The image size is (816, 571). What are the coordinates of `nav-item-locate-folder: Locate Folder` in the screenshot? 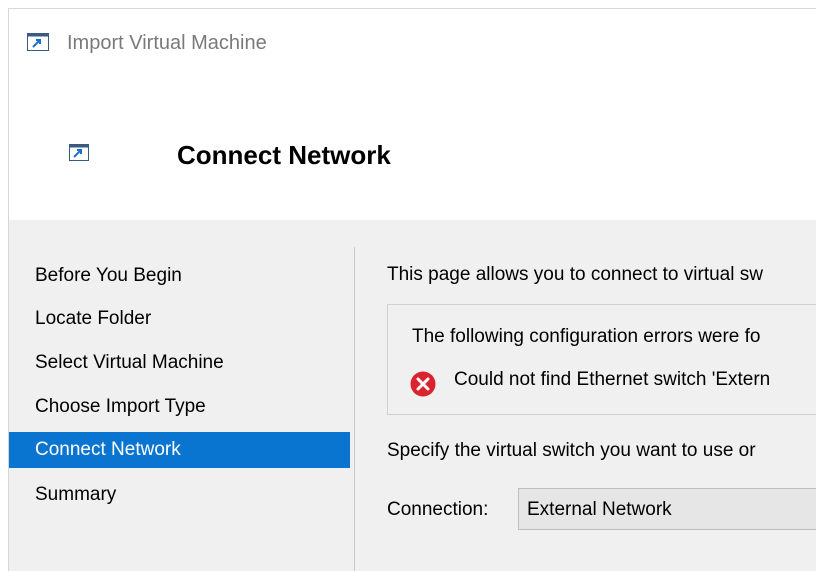 It's located at (179, 319).